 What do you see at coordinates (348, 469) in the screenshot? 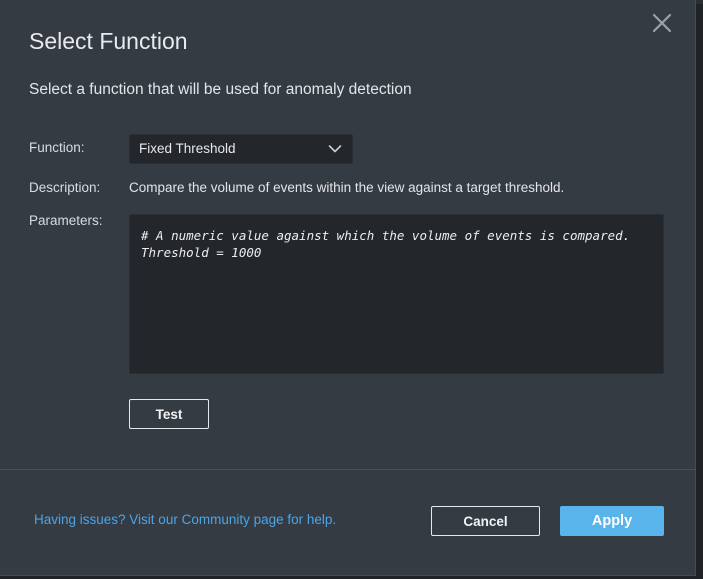
I see `footer-divider` at bounding box center [348, 469].